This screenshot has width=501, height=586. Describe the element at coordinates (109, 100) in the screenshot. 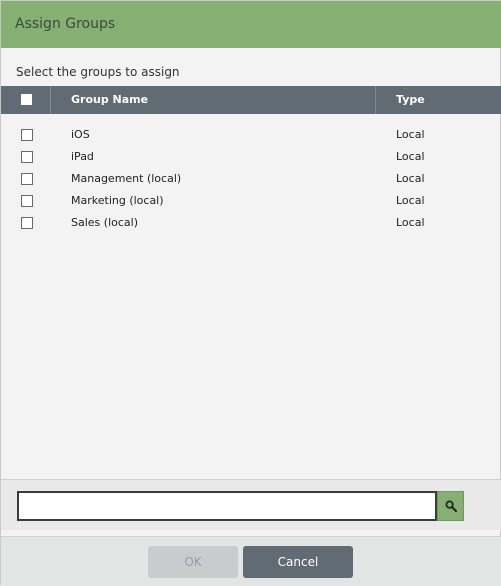

I see `column-header-group-name: Group Name` at that location.